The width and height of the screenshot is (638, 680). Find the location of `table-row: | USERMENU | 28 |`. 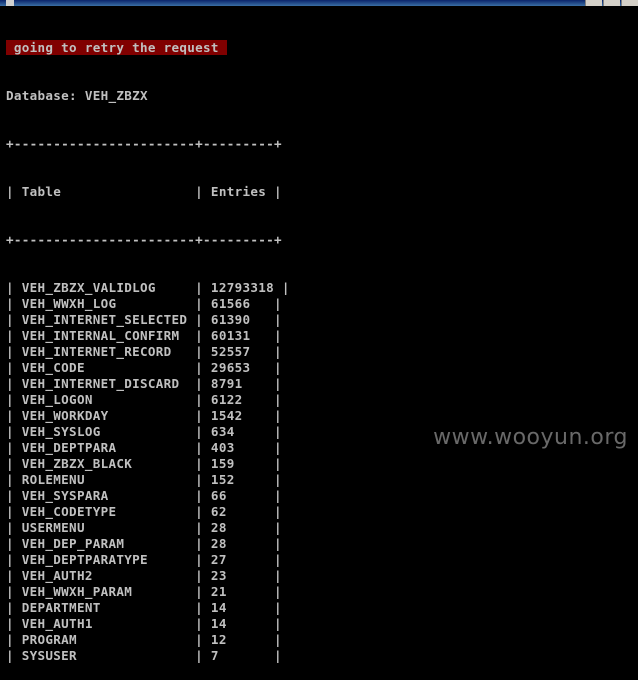

table-row: | USERMENU | 28 | is located at coordinates (144, 527).